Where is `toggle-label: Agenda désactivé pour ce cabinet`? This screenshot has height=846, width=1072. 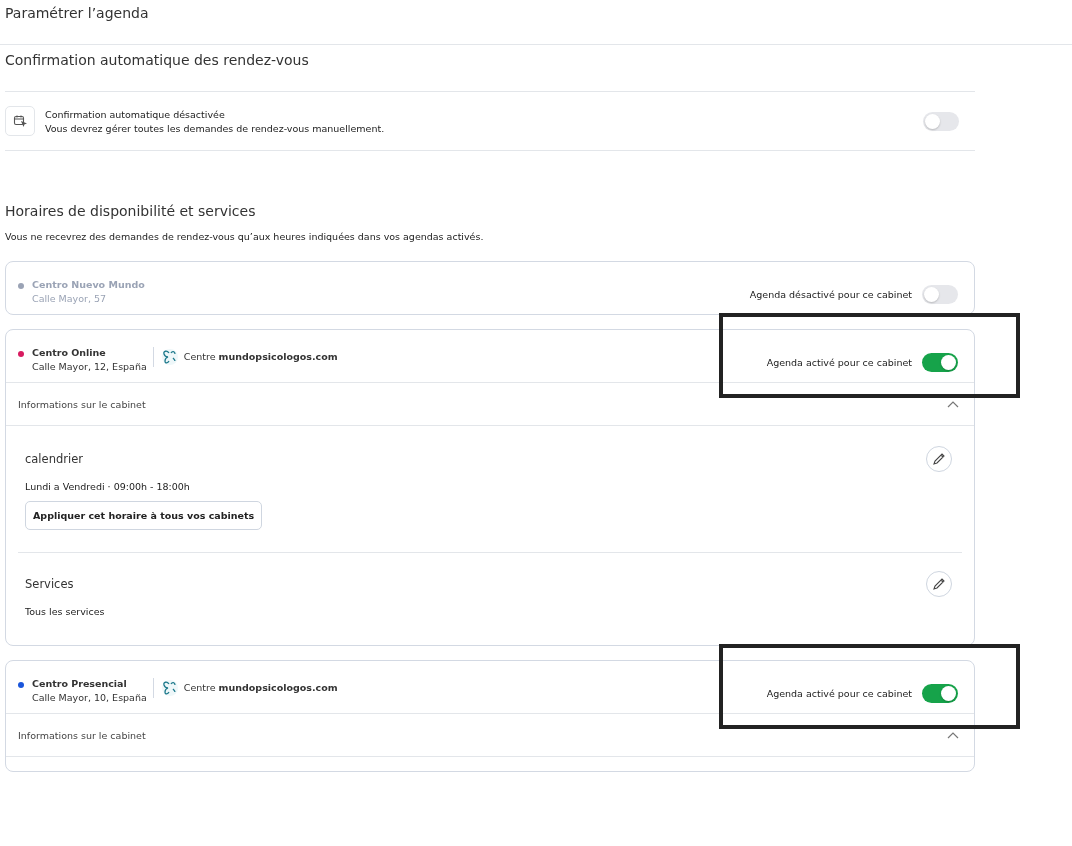
toggle-label: Agenda désactivé pour ce cabinet is located at coordinates (830, 294).